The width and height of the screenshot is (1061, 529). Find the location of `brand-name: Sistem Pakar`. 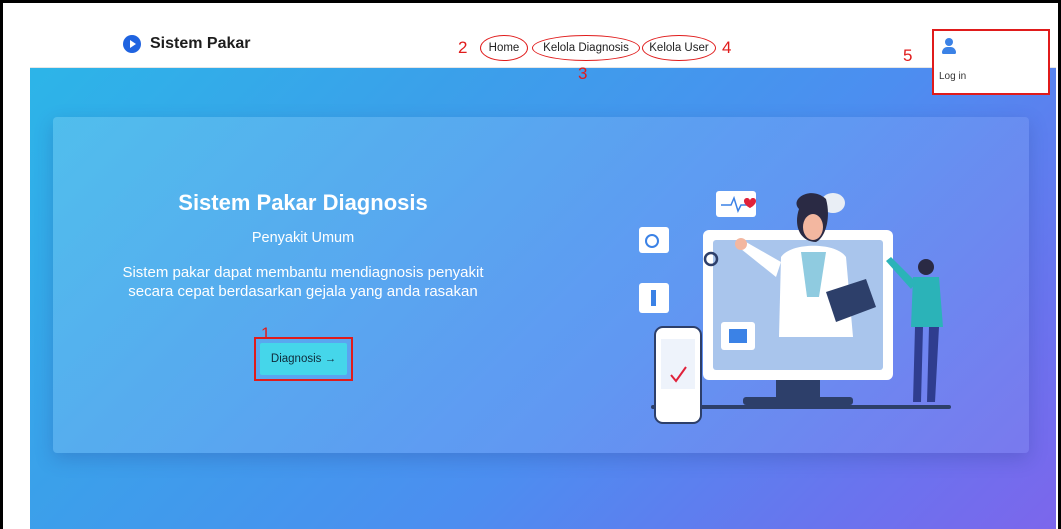

brand-name: Sistem Pakar is located at coordinates (200, 43).